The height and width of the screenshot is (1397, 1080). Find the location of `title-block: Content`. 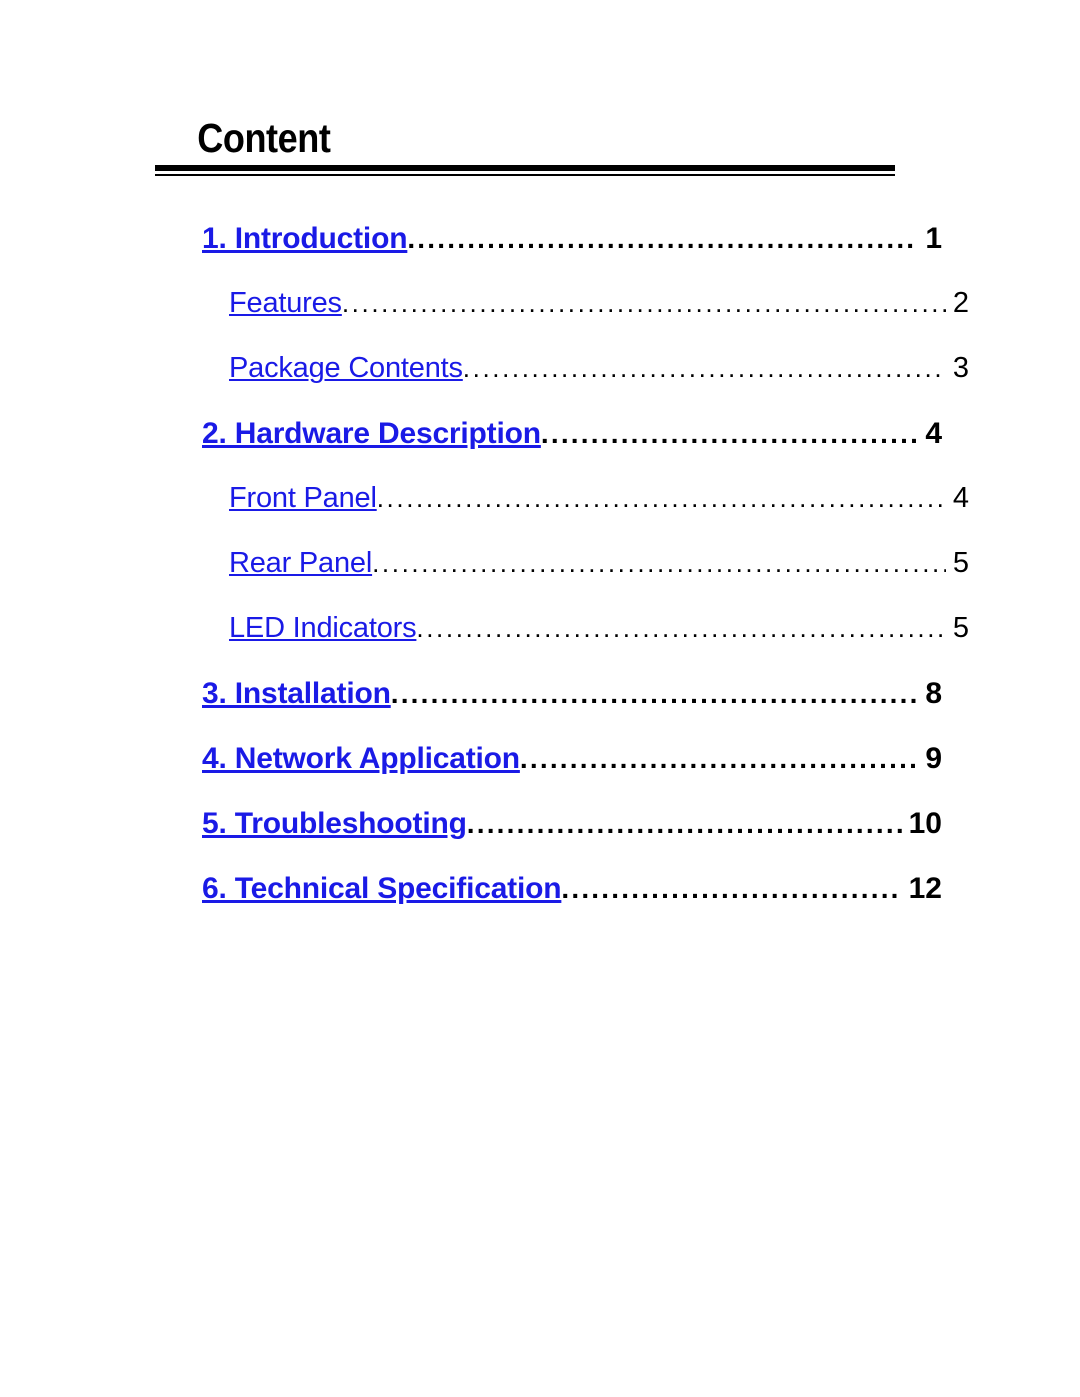

title-block: Content is located at coordinates (525, 147).